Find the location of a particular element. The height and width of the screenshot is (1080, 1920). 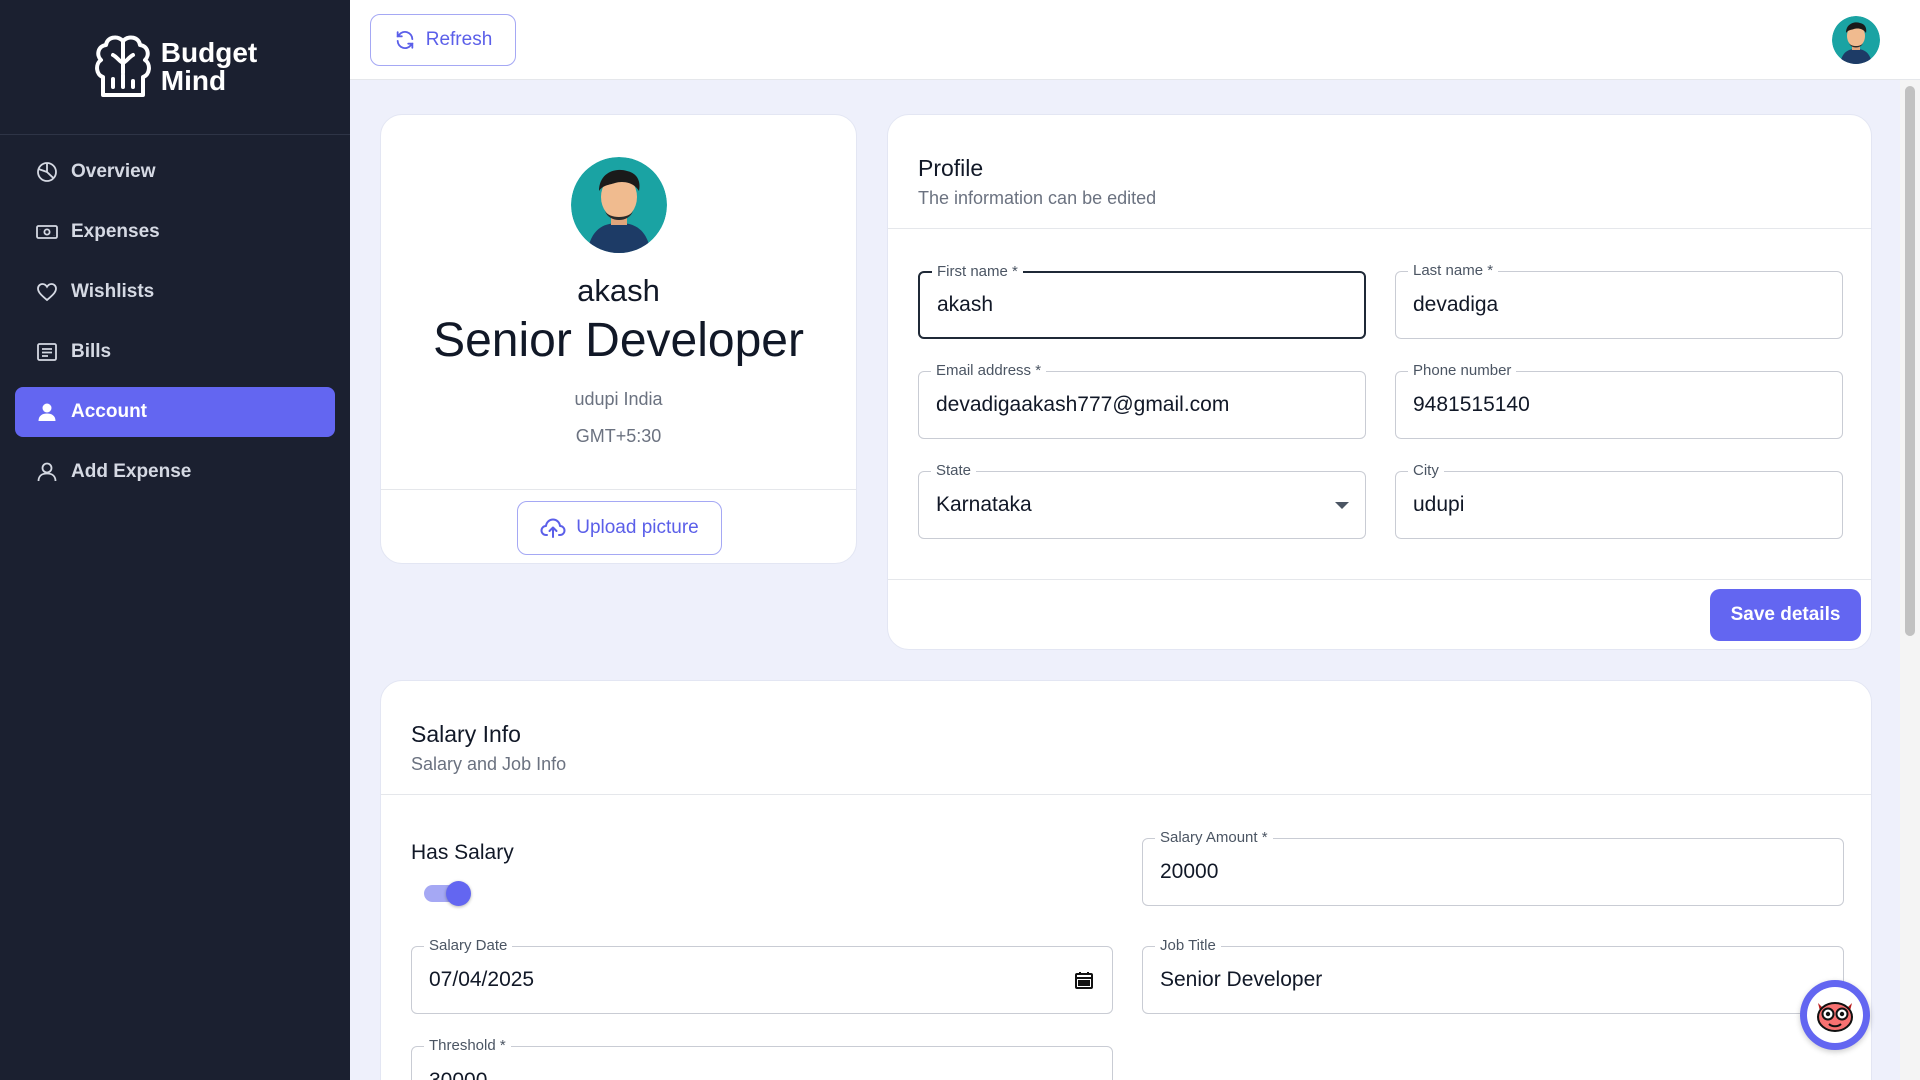

last-name-value: devadiga is located at coordinates (1456, 304).